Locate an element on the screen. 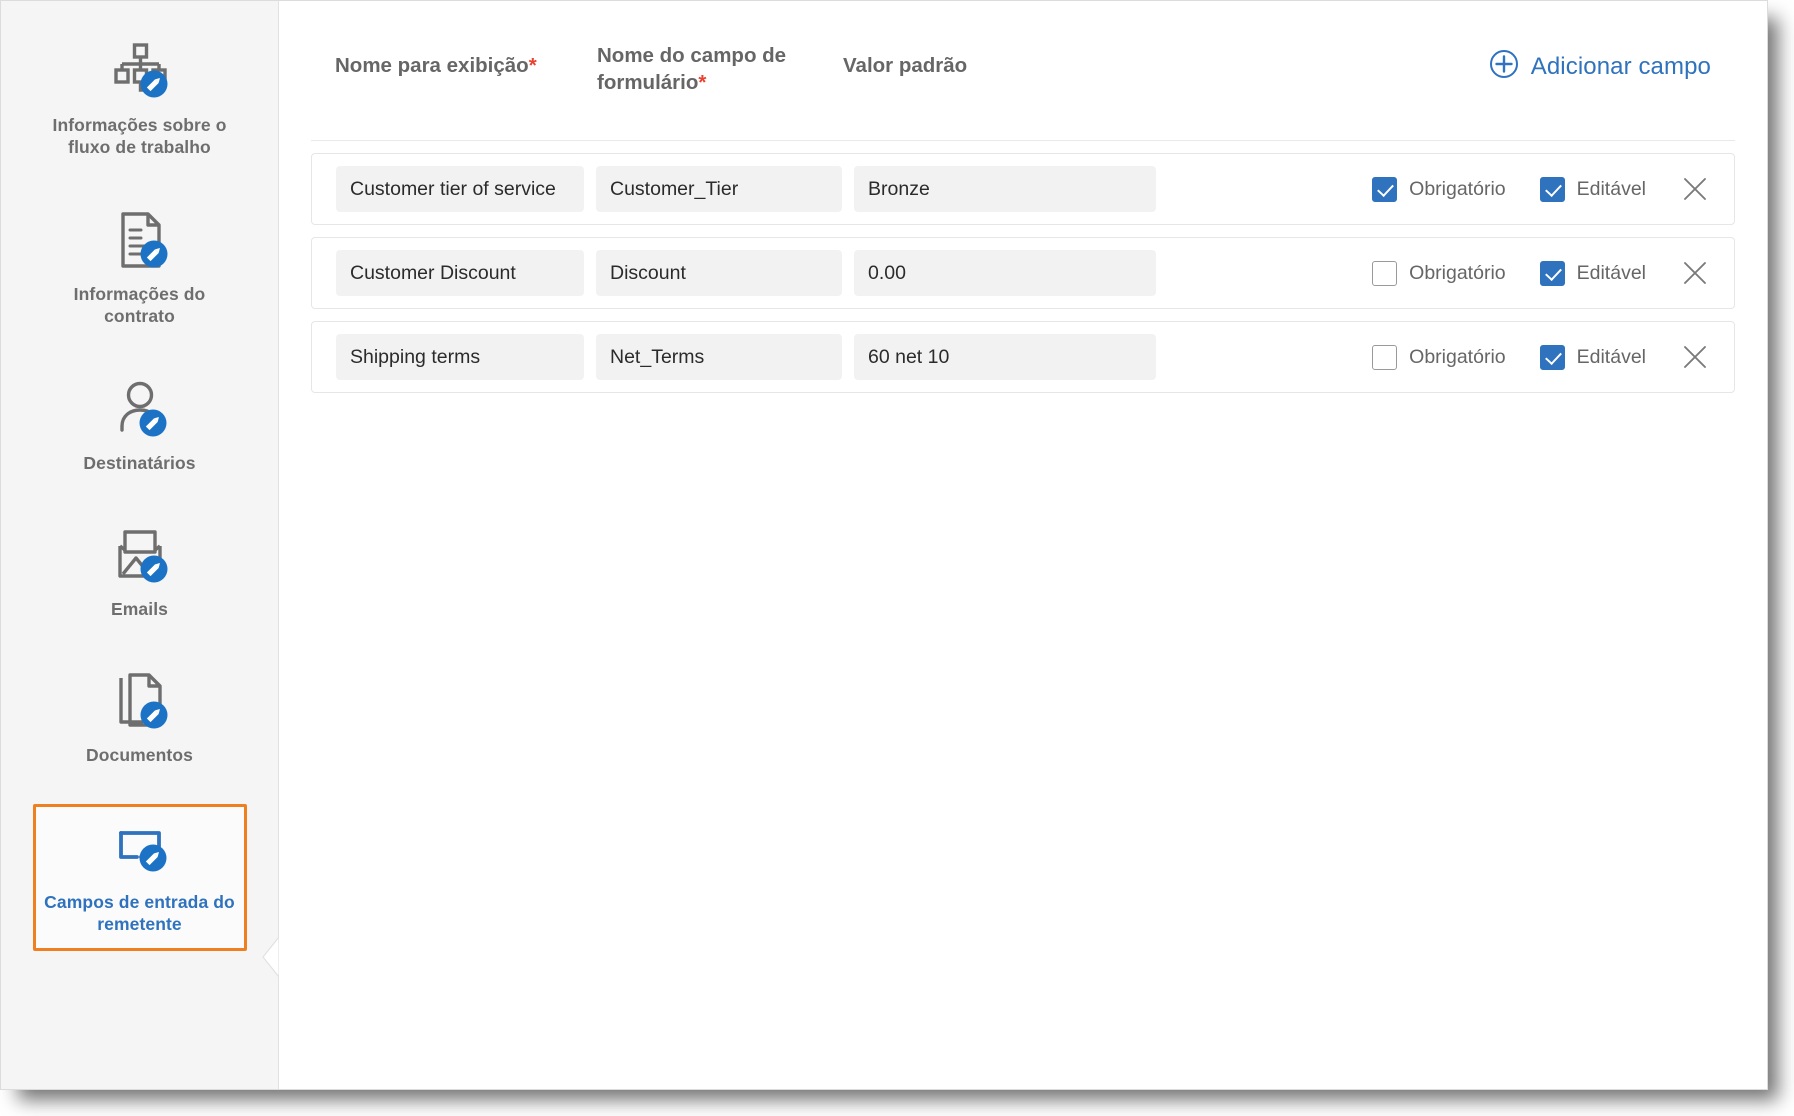 The width and height of the screenshot is (1794, 1116). sidebar-item-emails: Emails is located at coordinates (140, 573).